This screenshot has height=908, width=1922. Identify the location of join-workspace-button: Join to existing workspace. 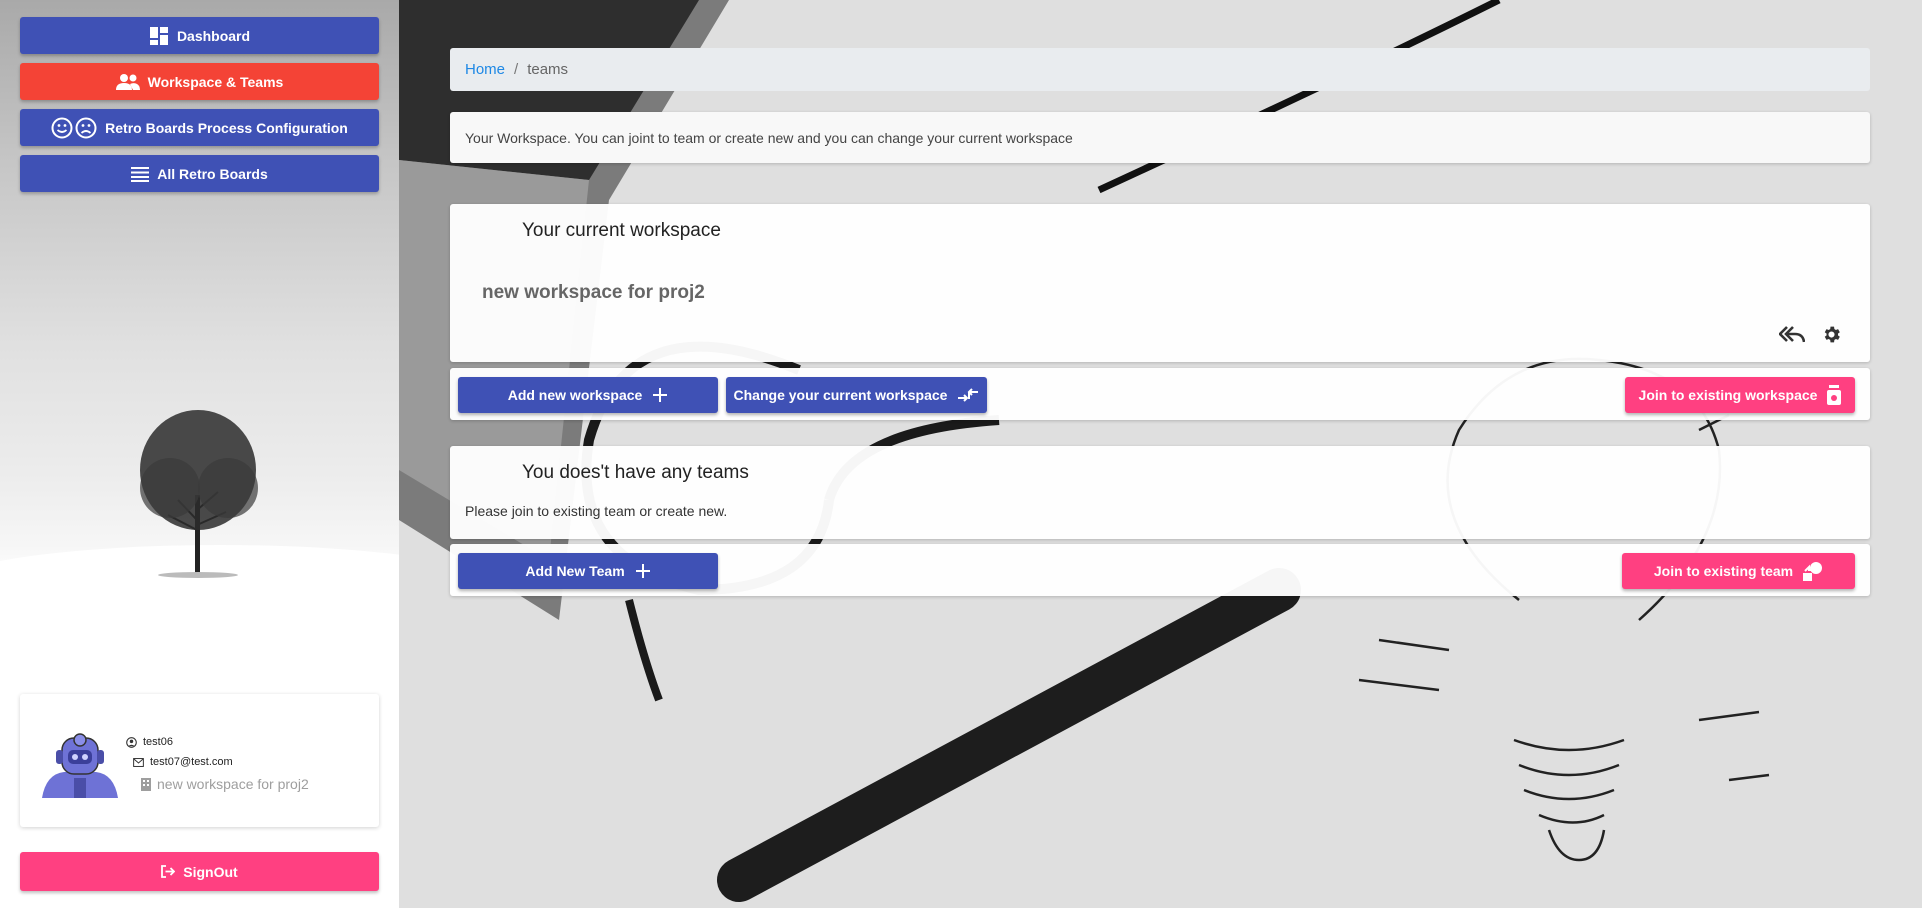
(1740, 395).